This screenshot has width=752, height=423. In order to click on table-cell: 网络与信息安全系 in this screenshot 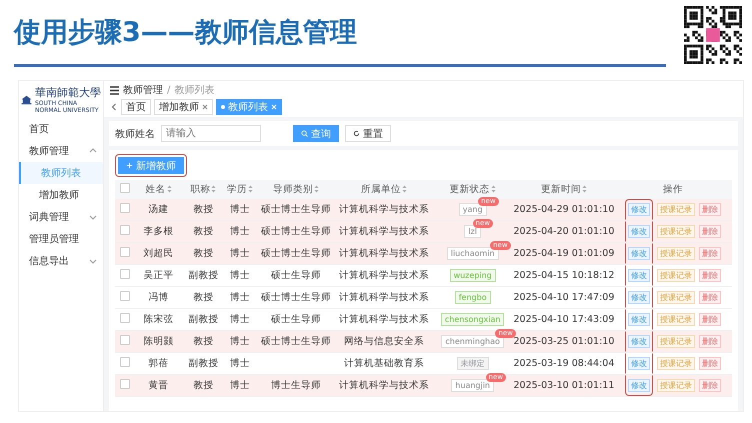, I will do `click(384, 341)`.